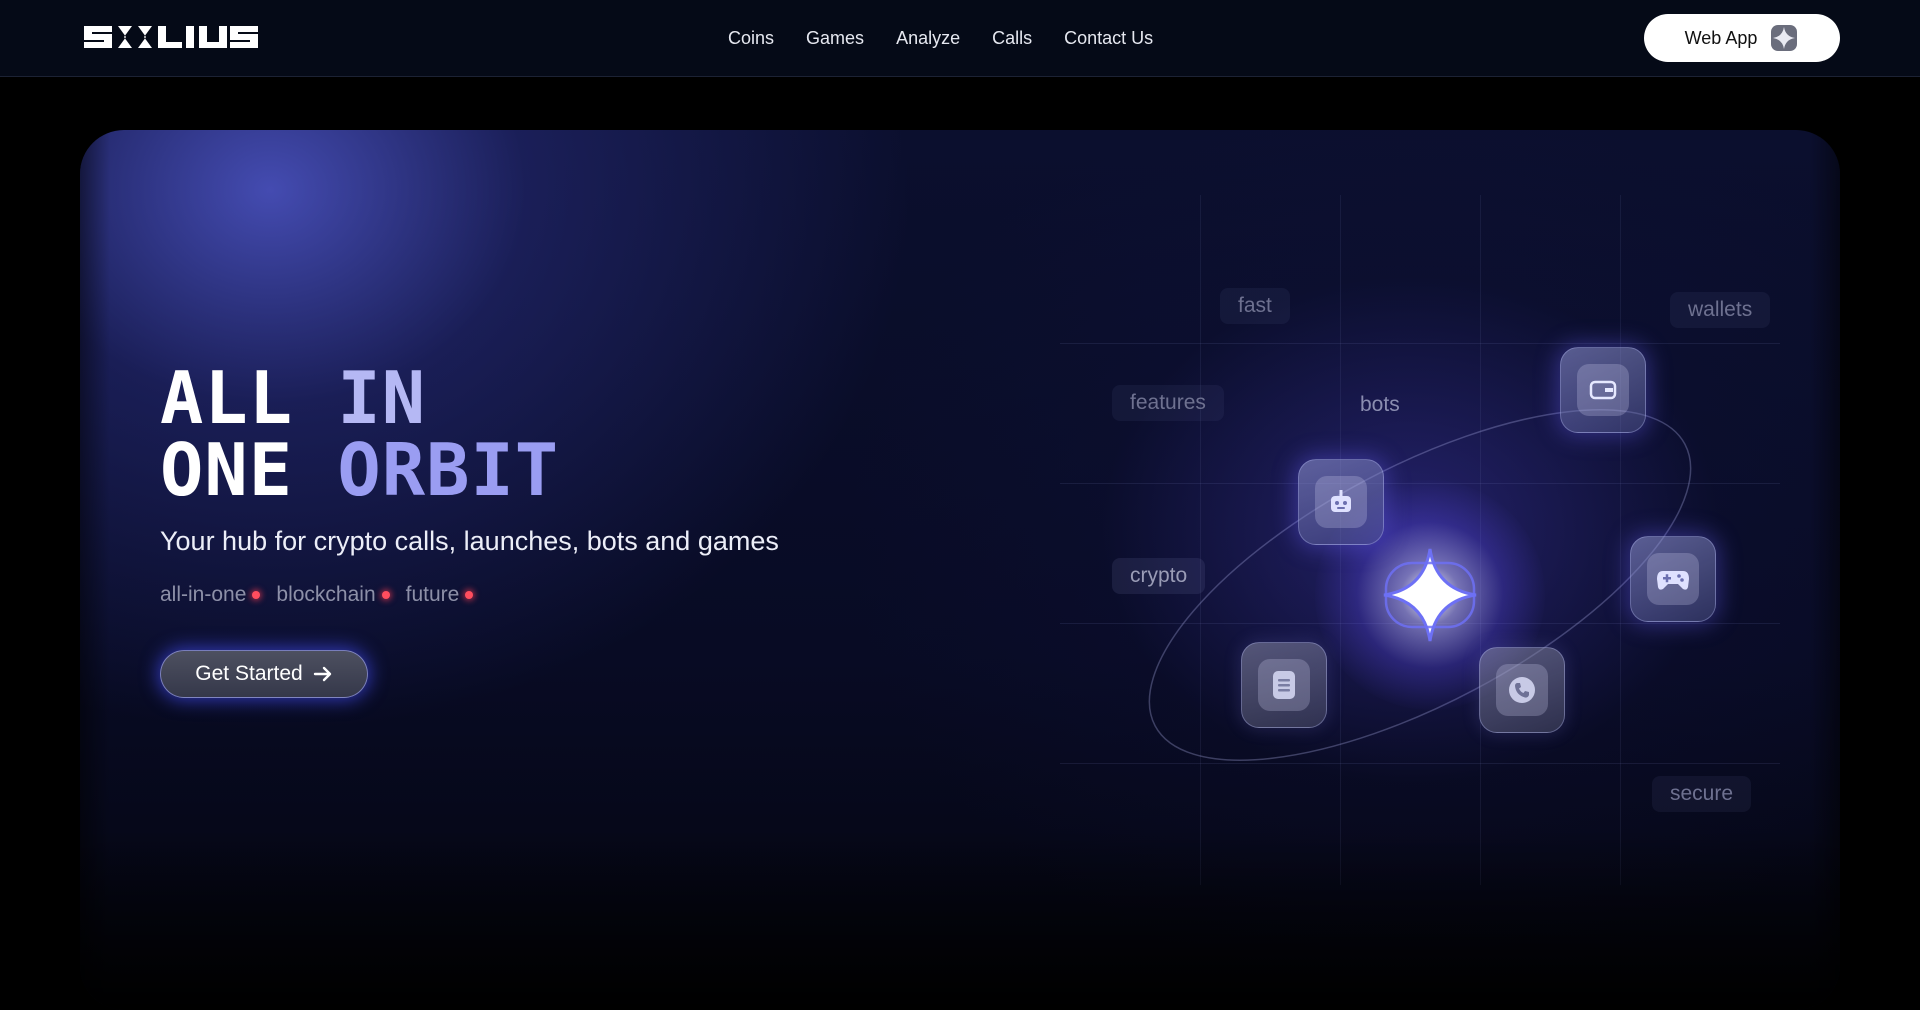  I want to click on hero-tags: all-in-one blockchain future, so click(324, 595).